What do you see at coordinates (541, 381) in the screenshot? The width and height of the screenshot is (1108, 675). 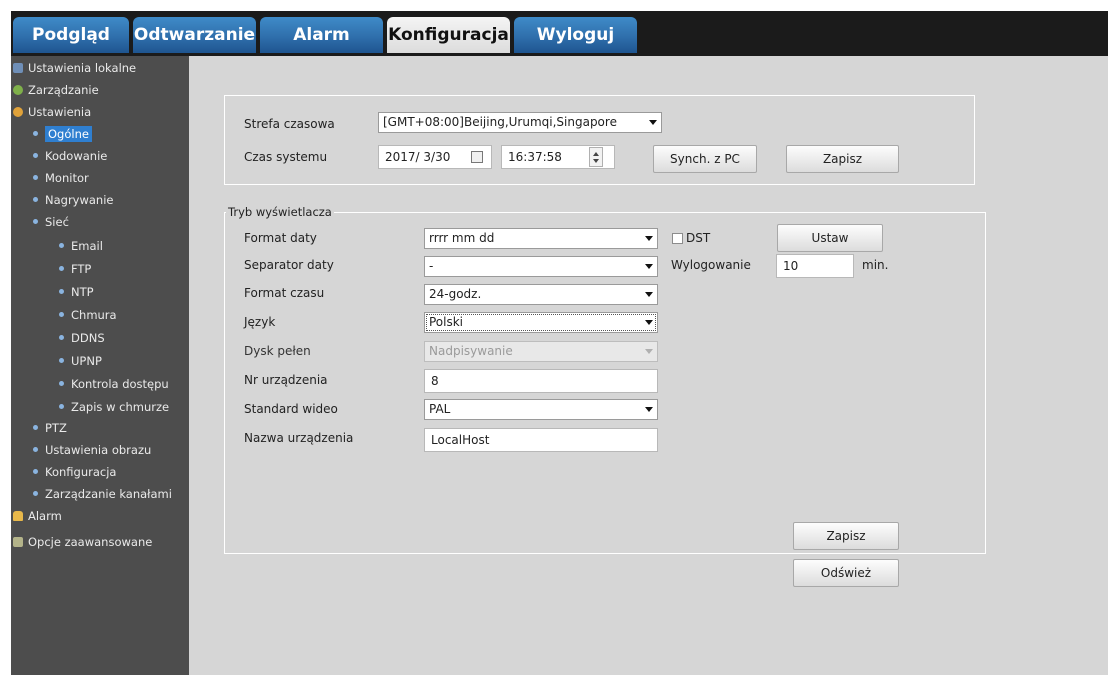 I see `device-number-input: 8` at bounding box center [541, 381].